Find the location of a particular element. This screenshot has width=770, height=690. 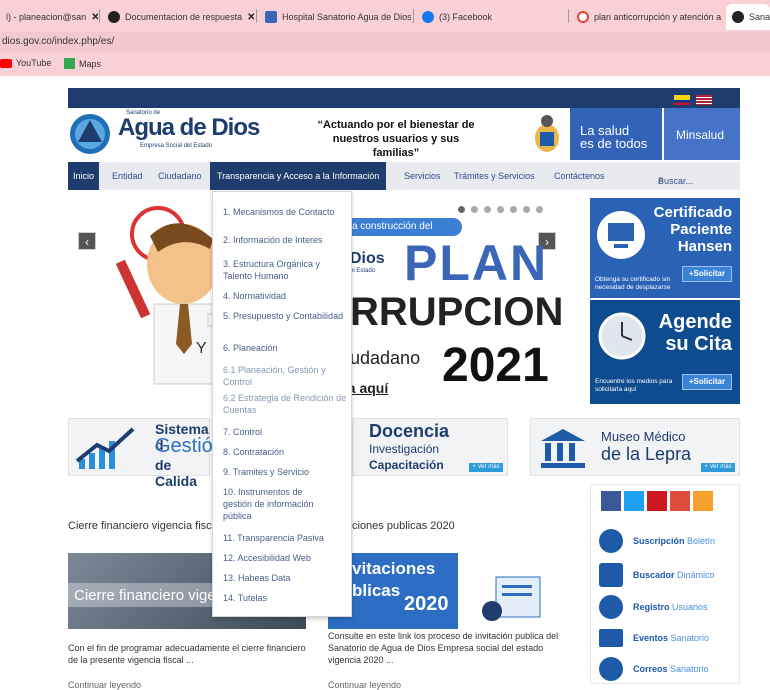

nav-entidad: Entidad is located at coordinates (127, 176).